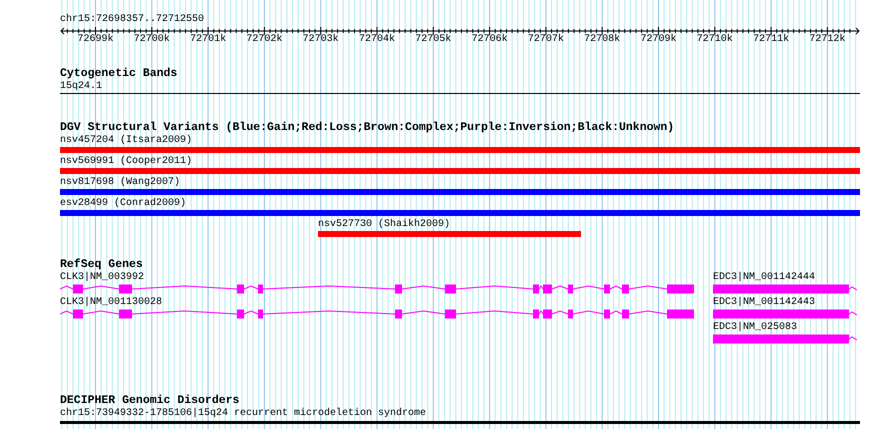  What do you see at coordinates (764, 303) in the screenshot?
I see `gene-label: EDC3|NM_001142443` at bounding box center [764, 303].